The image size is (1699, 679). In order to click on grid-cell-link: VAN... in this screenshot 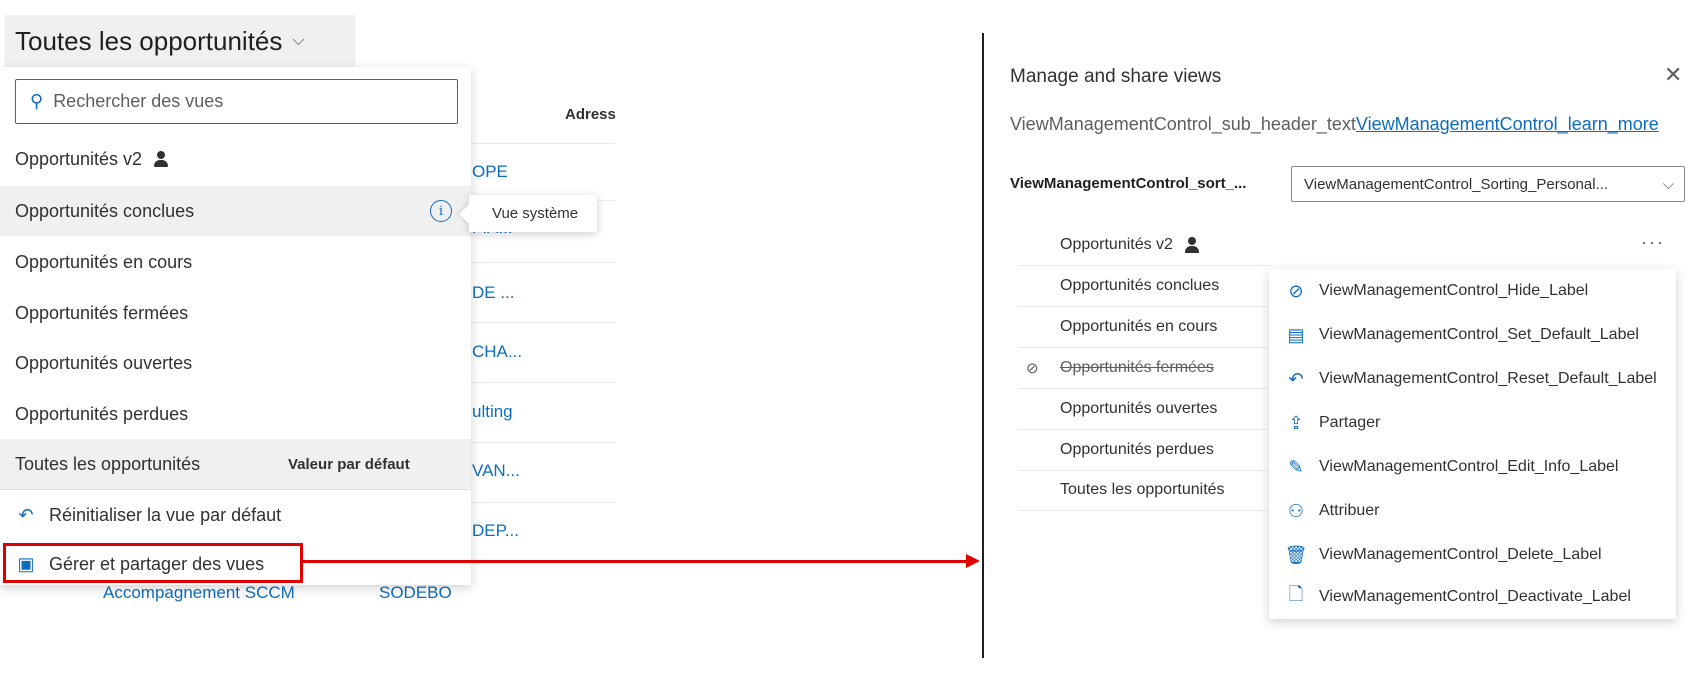, I will do `click(496, 471)`.